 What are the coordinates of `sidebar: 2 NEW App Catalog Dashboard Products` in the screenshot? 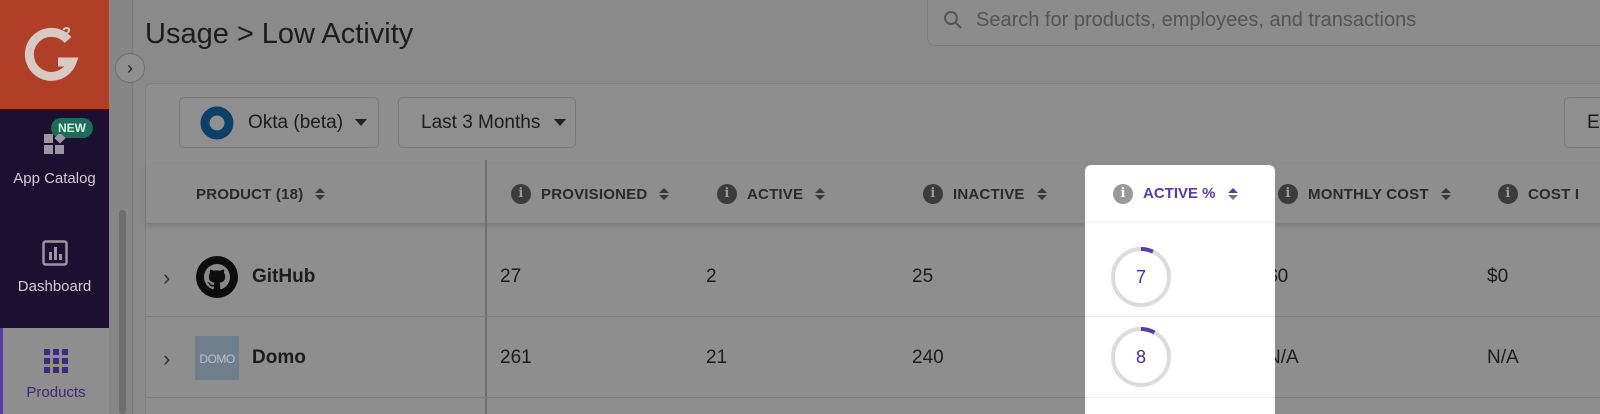 It's located at (54, 207).